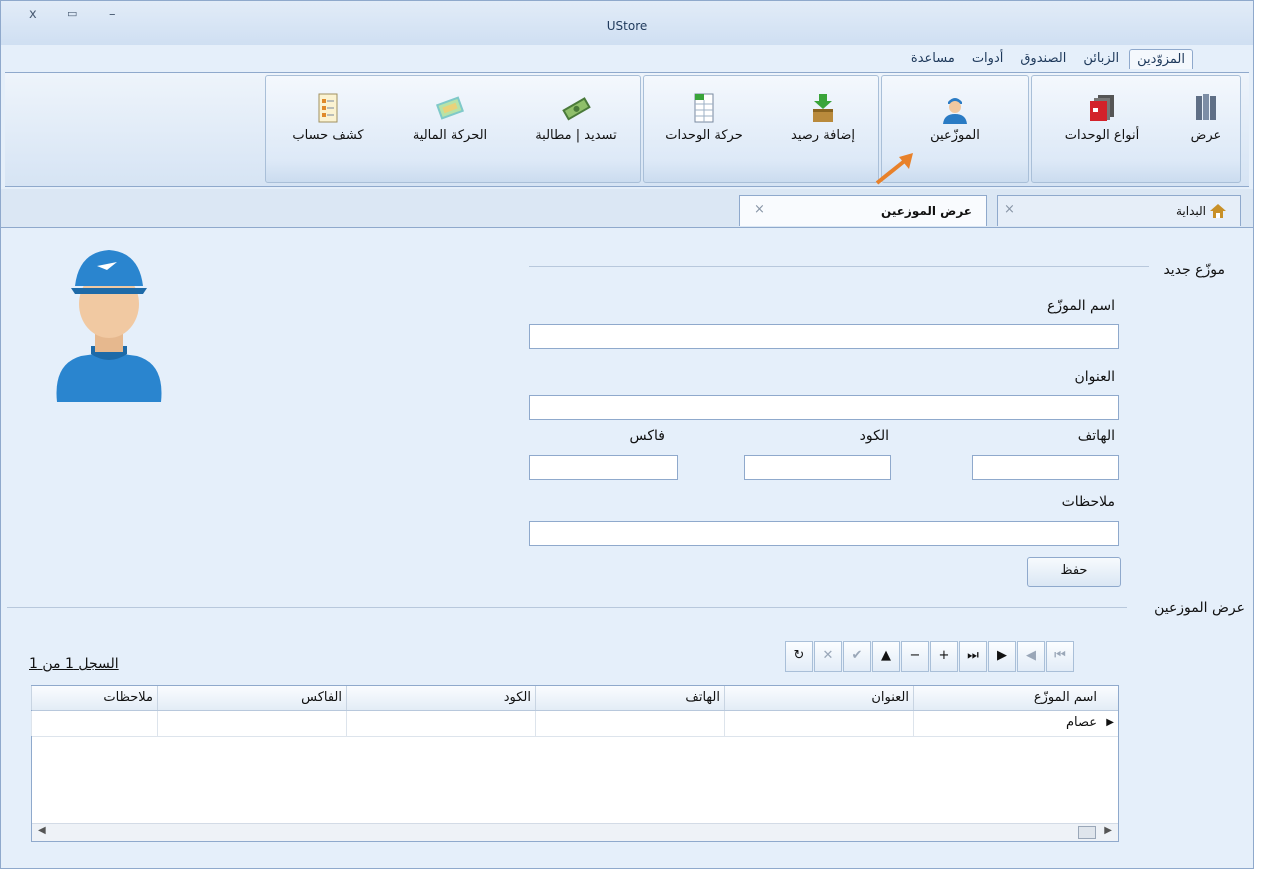 The image size is (1261, 869). Describe the element at coordinates (629, 698) in the screenshot. I see `column-header-phone: الهاتف` at that location.